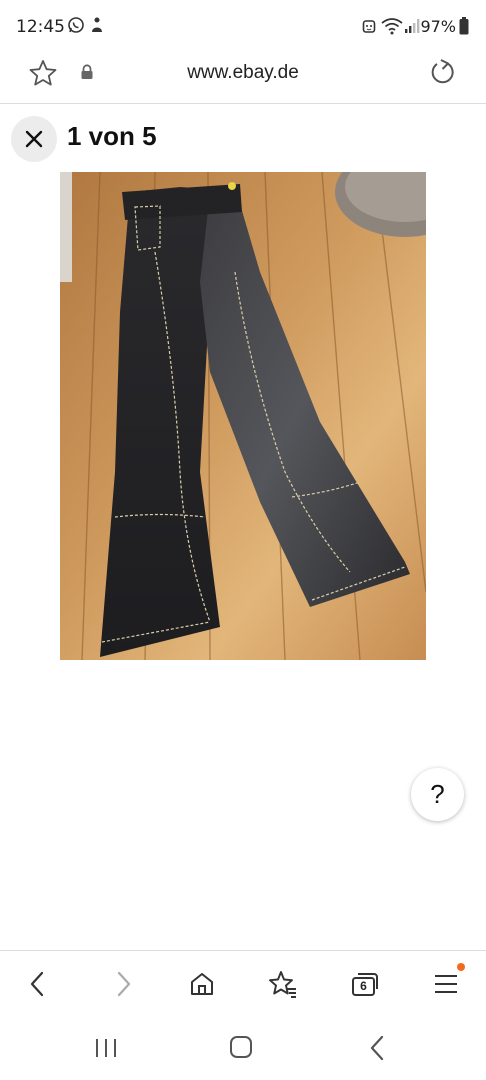 Image resolution: width=486 pixels, height=1080 pixels. Describe the element at coordinates (243, 73) in the screenshot. I see `url-text: www.ebay.de` at that location.